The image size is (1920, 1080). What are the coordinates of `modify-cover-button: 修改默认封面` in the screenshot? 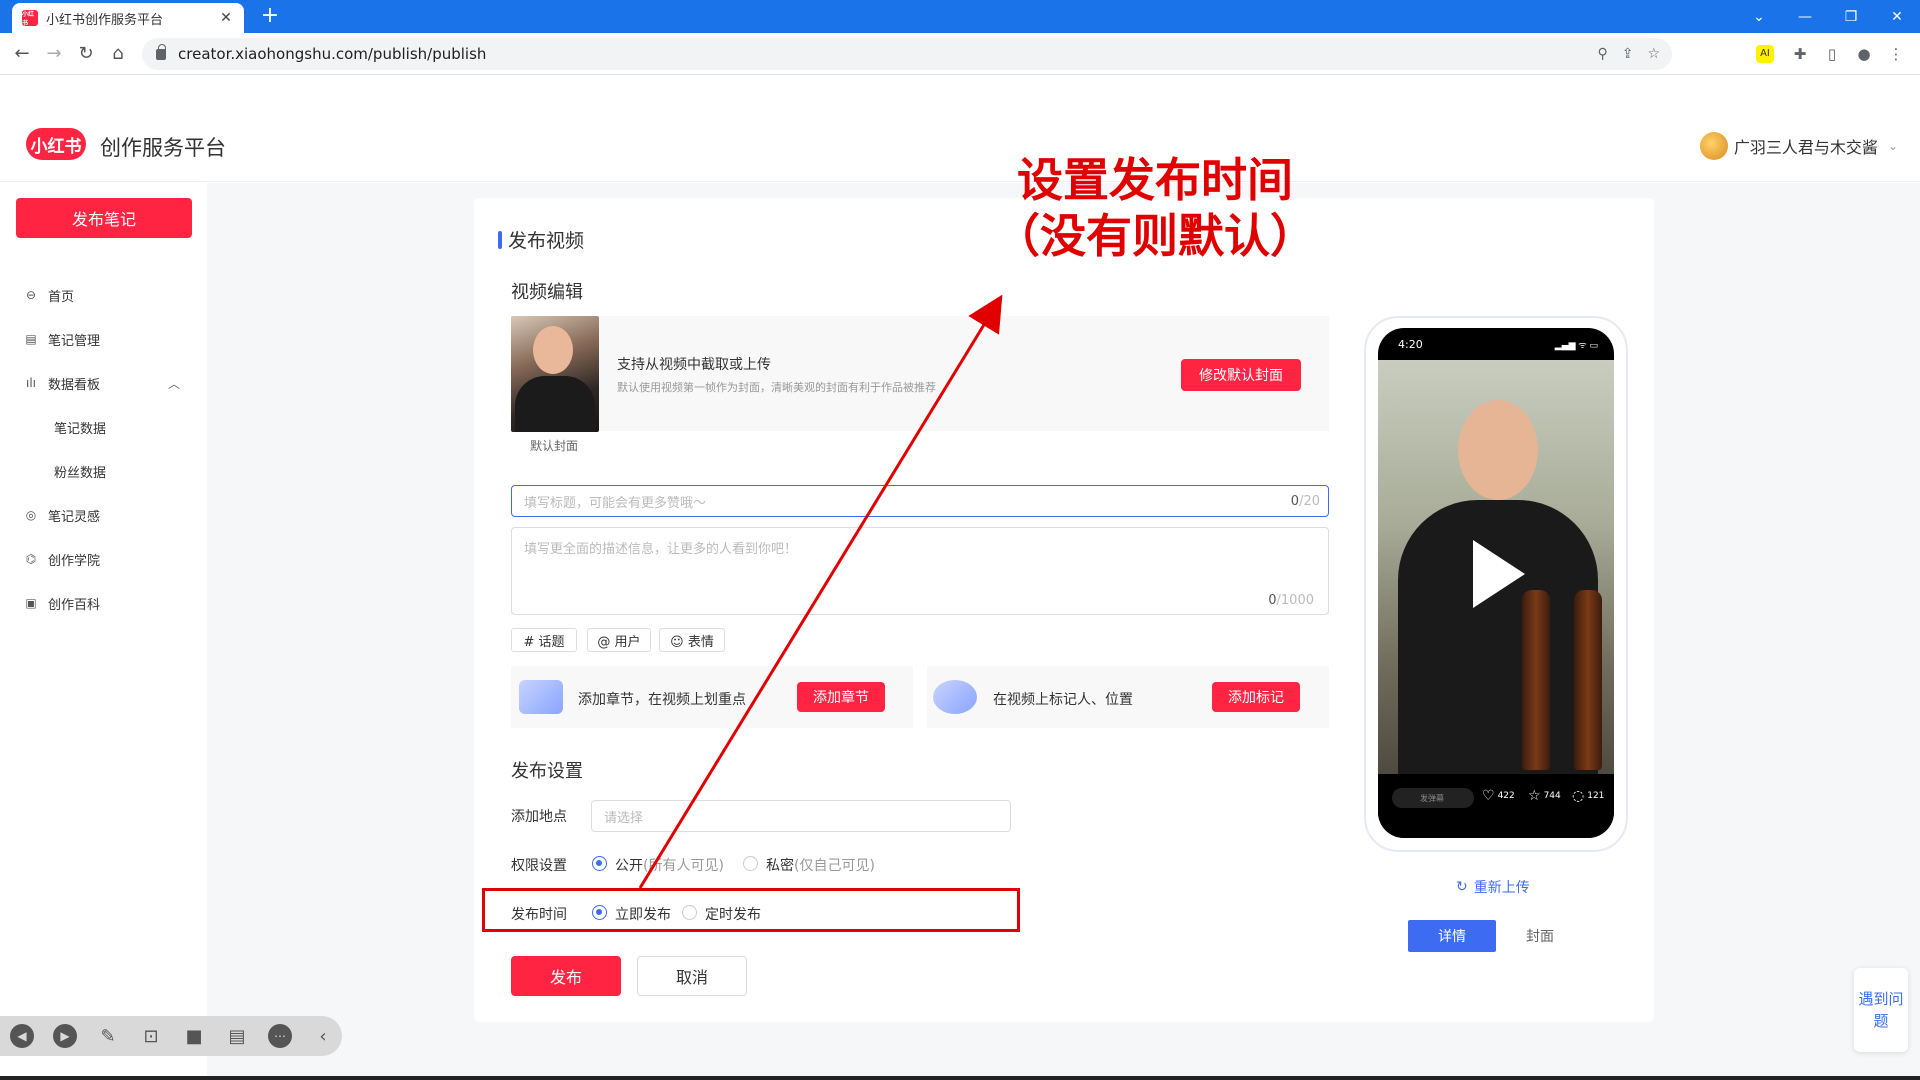 It's located at (1241, 375).